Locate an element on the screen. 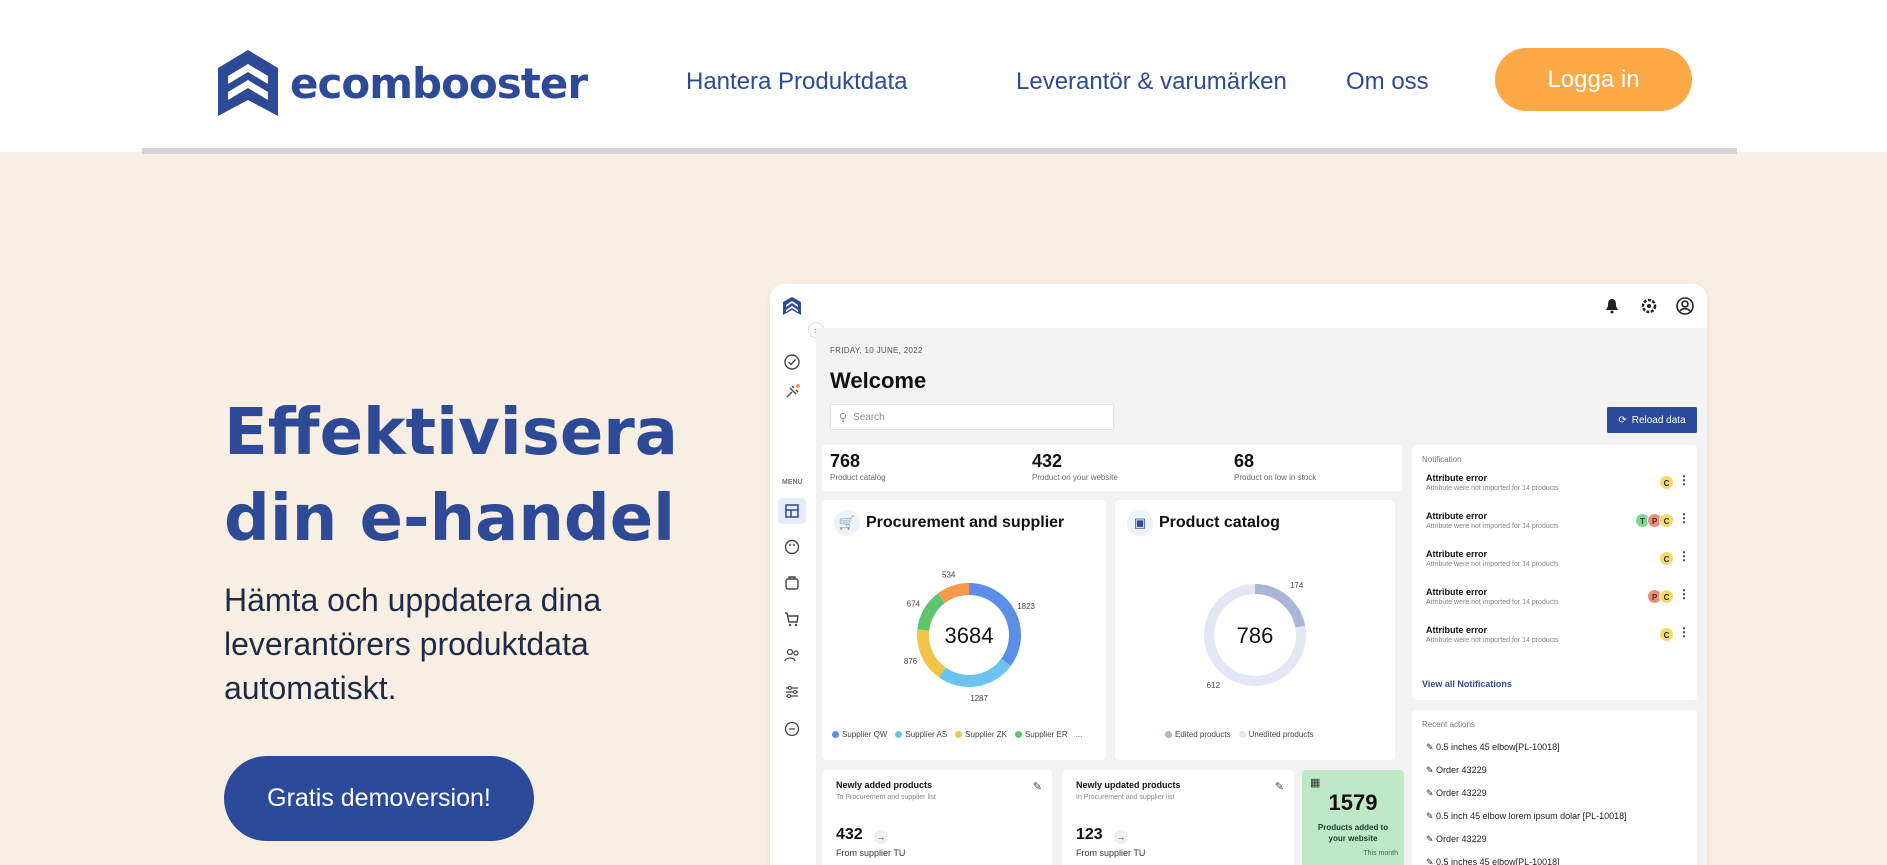 This screenshot has width=1887, height=865. header-divider is located at coordinates (939, 151).